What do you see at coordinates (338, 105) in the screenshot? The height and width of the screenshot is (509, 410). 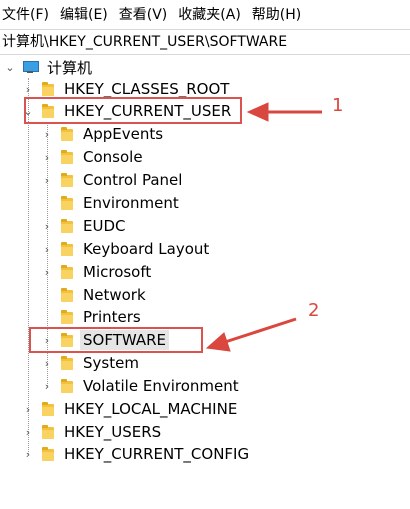 I see `callout-number-1: 1` at bounding box center [338, 105].